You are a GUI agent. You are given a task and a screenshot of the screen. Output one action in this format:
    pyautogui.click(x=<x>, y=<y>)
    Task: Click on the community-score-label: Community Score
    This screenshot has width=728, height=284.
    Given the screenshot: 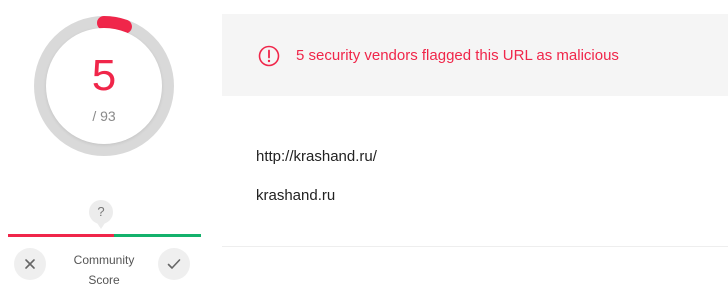 What is the action you would take?
    pyautogui.click(x=104, y=267)
    